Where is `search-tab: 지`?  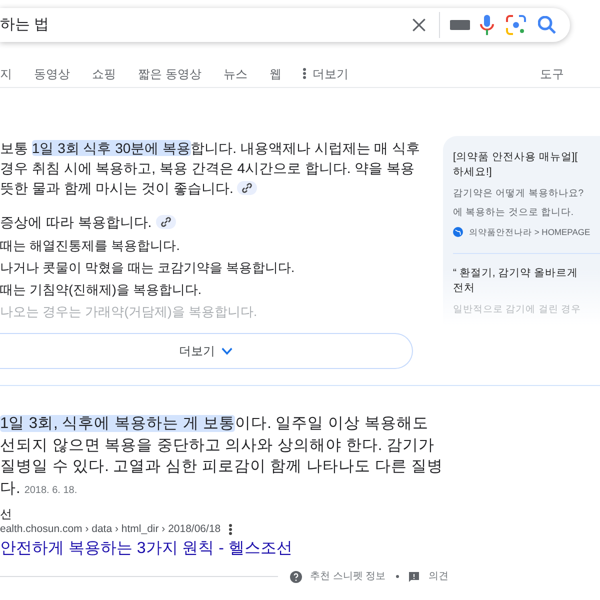
search-tab: 지 is located at coordinates (6, 73).